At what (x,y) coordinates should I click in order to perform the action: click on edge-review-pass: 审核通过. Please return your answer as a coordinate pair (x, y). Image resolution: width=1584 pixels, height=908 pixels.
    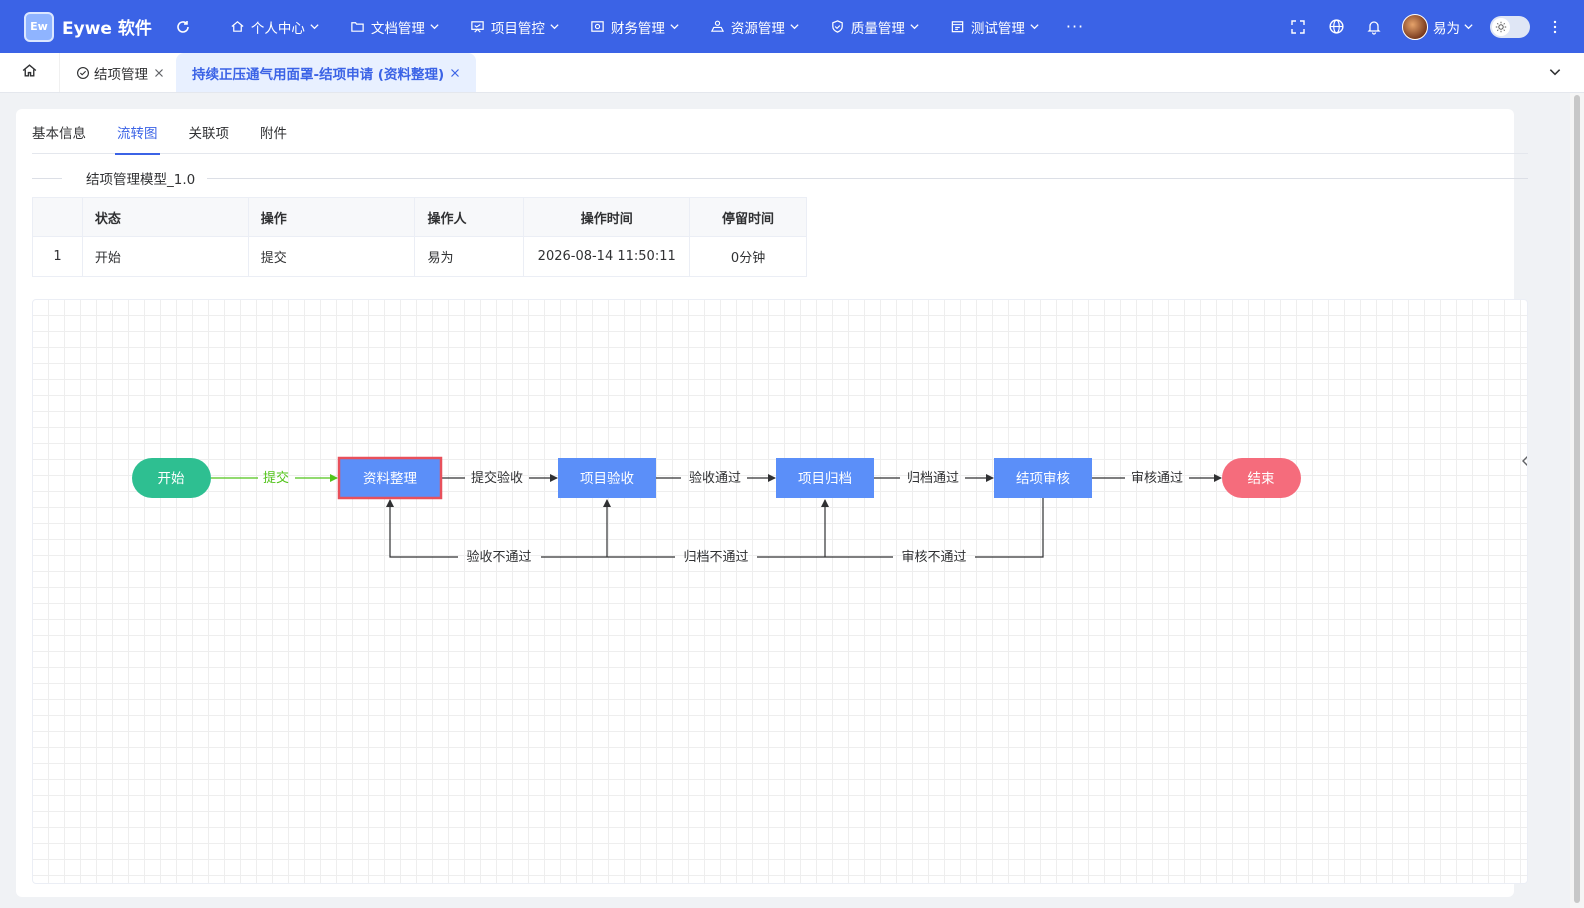
    Looking at the image, I should click on (1157, 478).